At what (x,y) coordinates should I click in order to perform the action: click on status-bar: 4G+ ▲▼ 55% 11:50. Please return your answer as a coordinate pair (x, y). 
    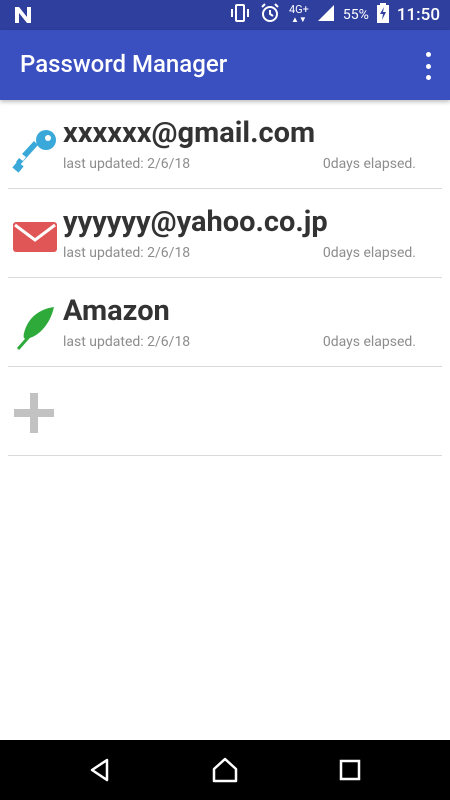
    Looking at the image, I should click on (225, 15).